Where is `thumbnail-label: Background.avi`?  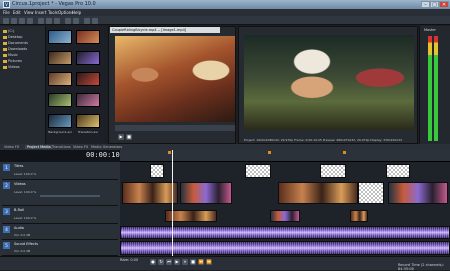 thumbnail-label: Background.avi is located at coordinates (60, 132).